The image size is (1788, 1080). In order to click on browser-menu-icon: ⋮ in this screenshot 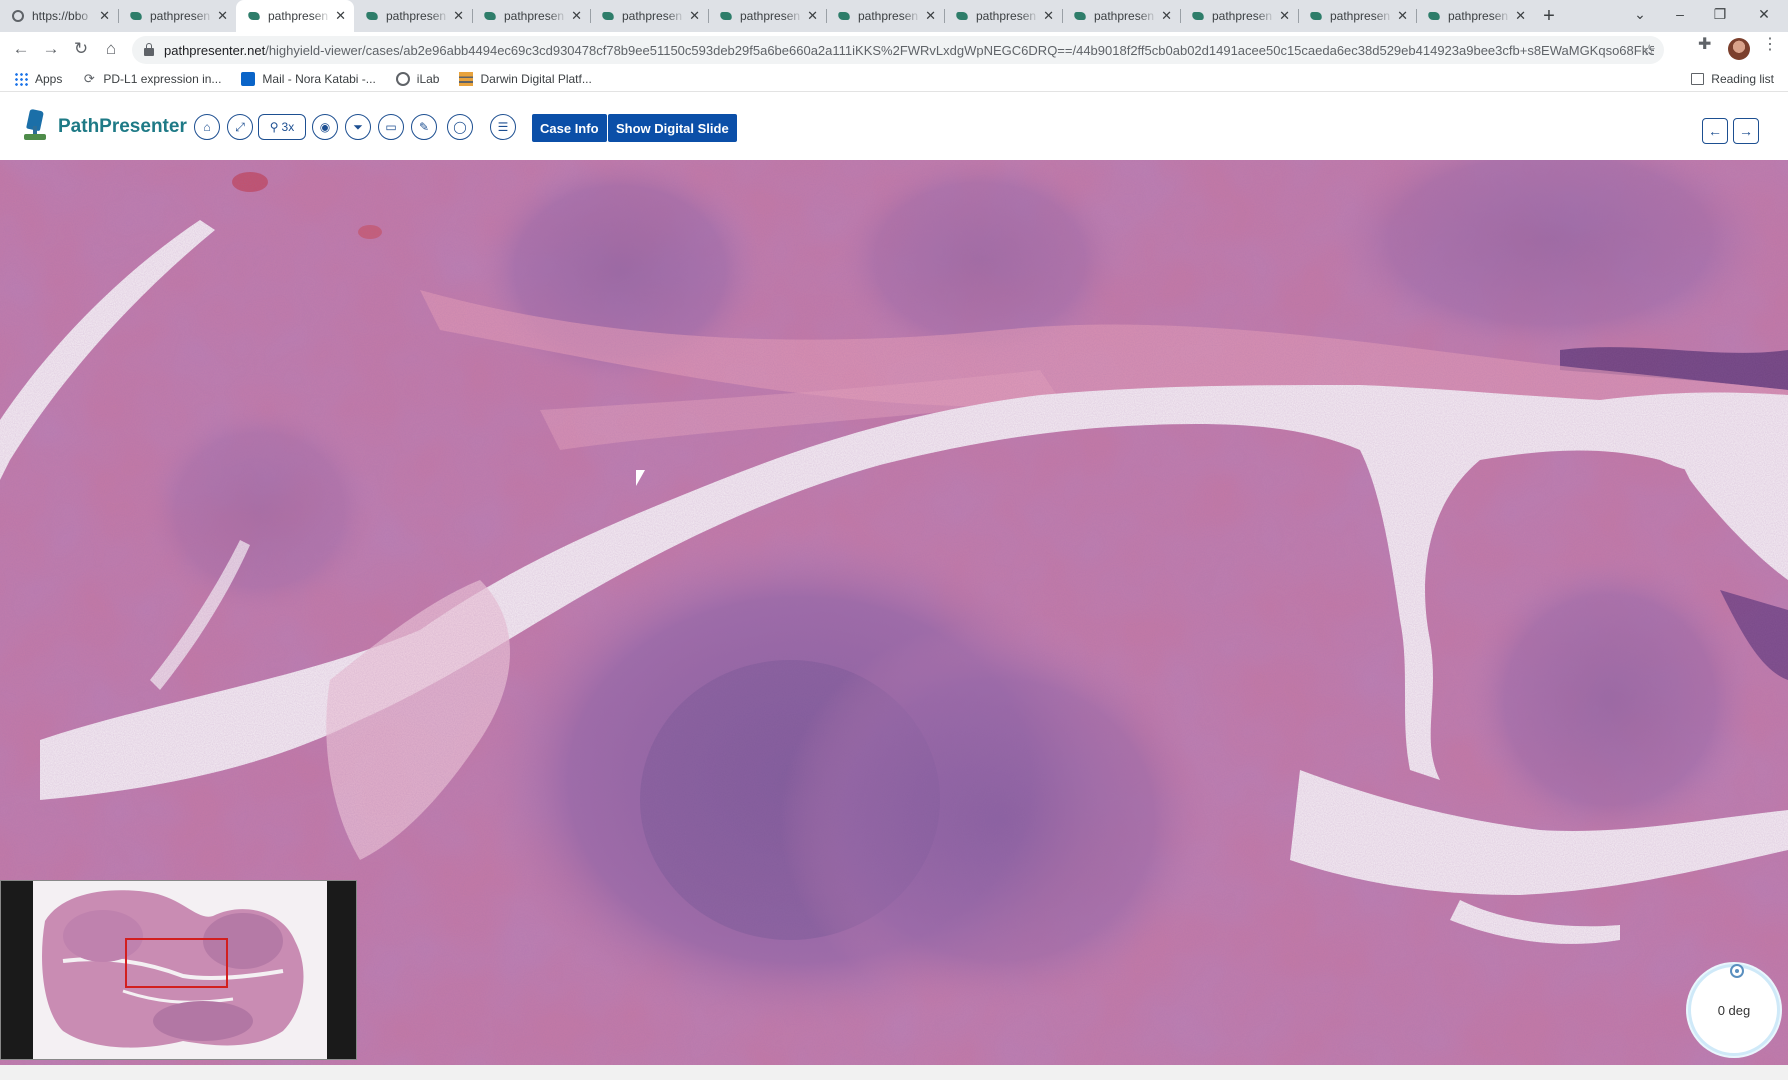, I will do `click(1770, 44)`.